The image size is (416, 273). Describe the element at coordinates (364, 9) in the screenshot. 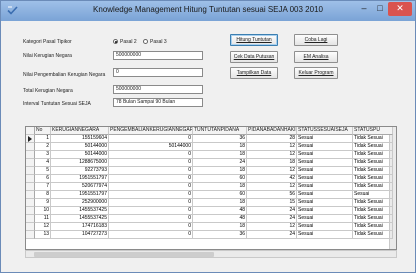

I see `minimize-button: –` at that location.